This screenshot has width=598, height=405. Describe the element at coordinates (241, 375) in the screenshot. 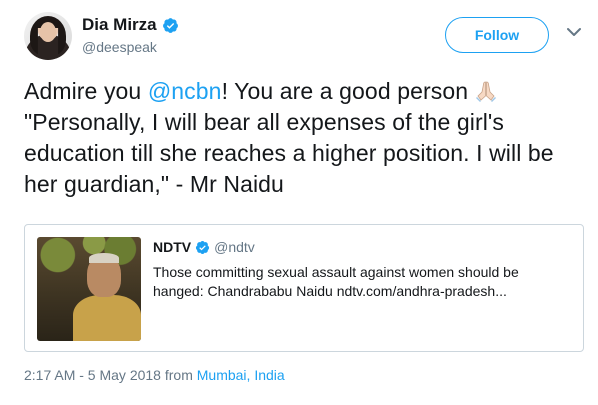

I see `location-link: Mumbai, India` at that location.